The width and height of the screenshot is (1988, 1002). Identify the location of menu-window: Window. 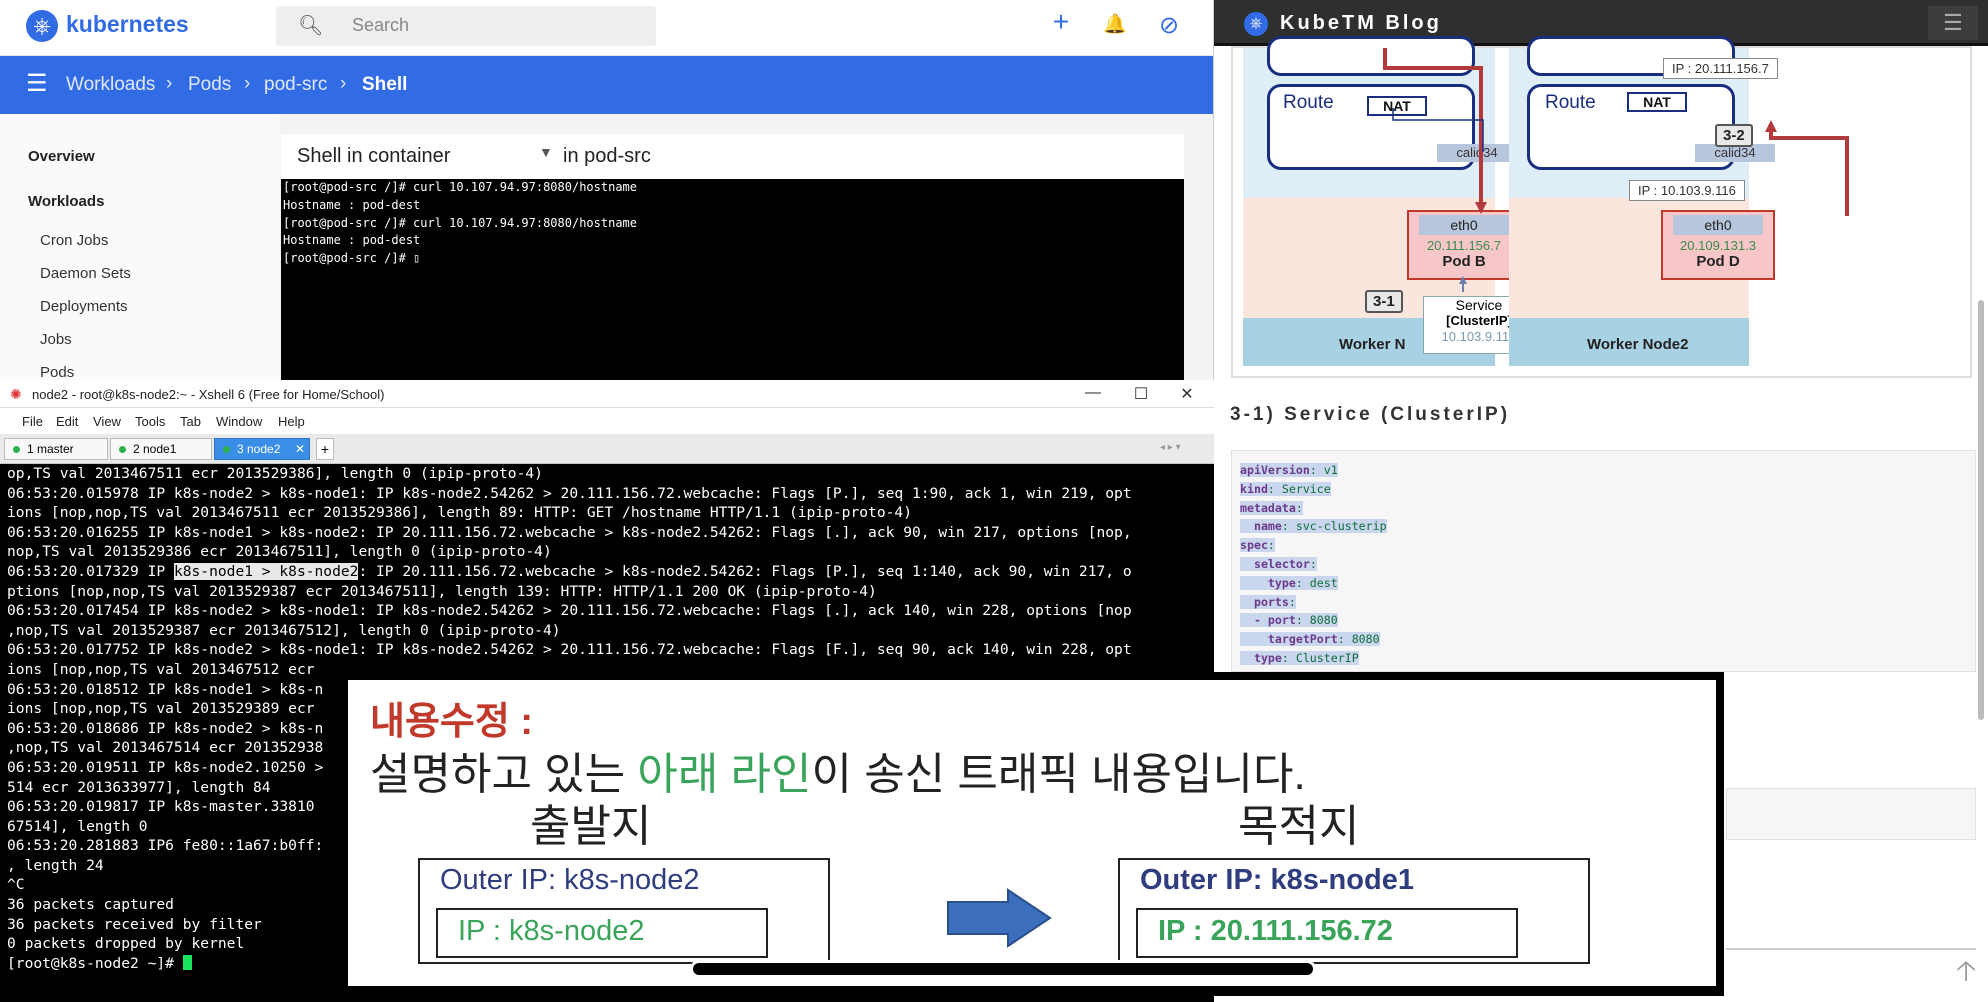
(239, 421).